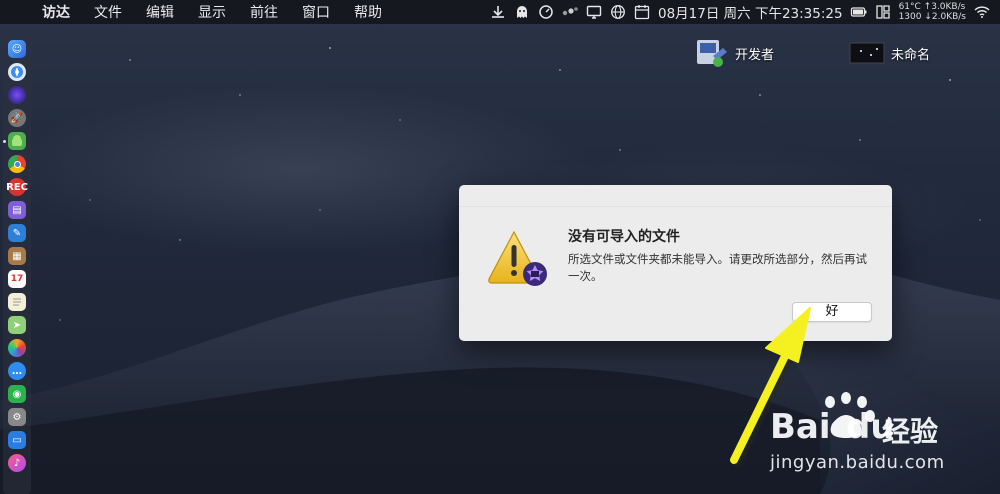 This screenshot has height=494, width=1000. What do you see at coordinates (618, 12) in the screenshot?
I see `globe-icon` at bounding box center [618, 12].